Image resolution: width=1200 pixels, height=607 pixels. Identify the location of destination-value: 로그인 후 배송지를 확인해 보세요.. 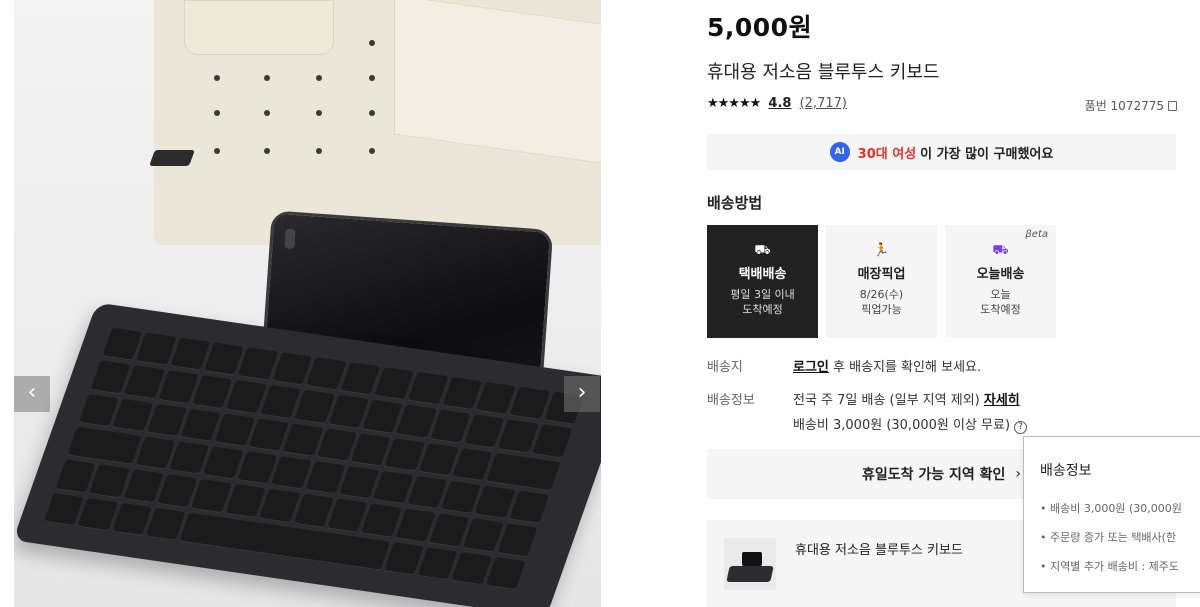
(887, 365).